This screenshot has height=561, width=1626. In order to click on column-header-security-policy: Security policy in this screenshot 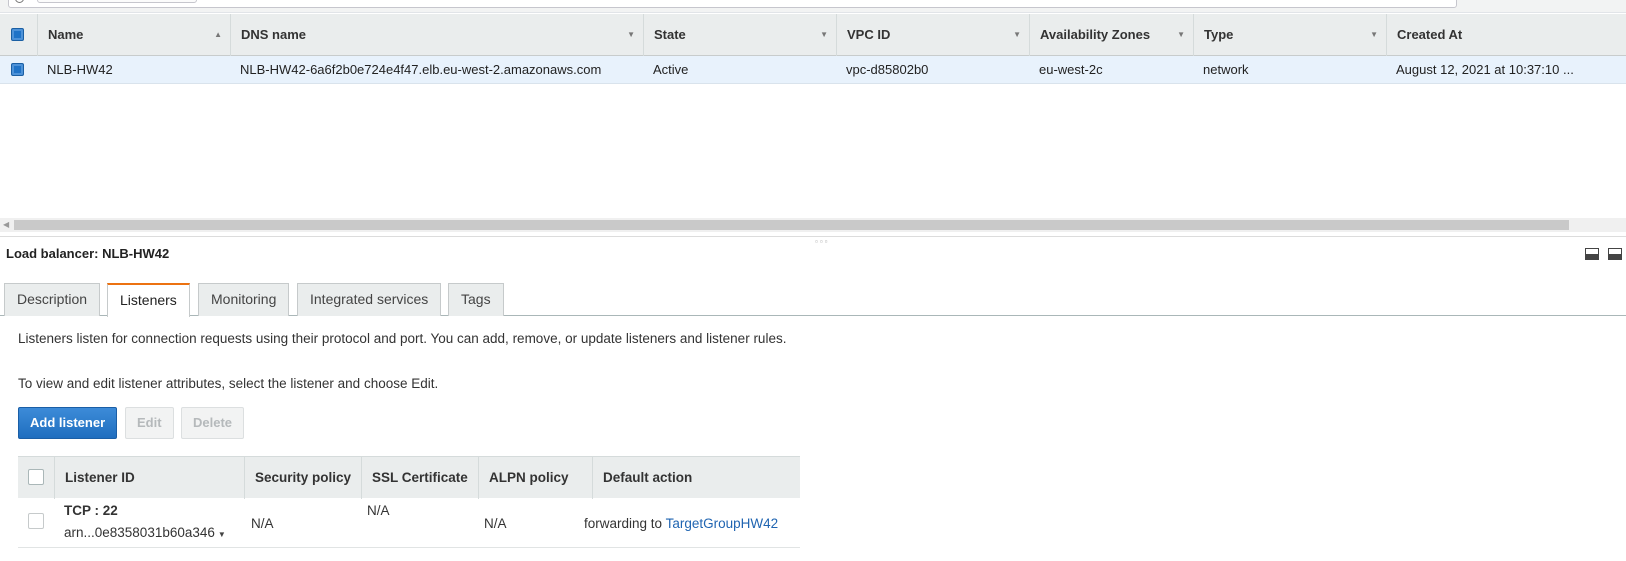, I will do `click(302, 478)`.